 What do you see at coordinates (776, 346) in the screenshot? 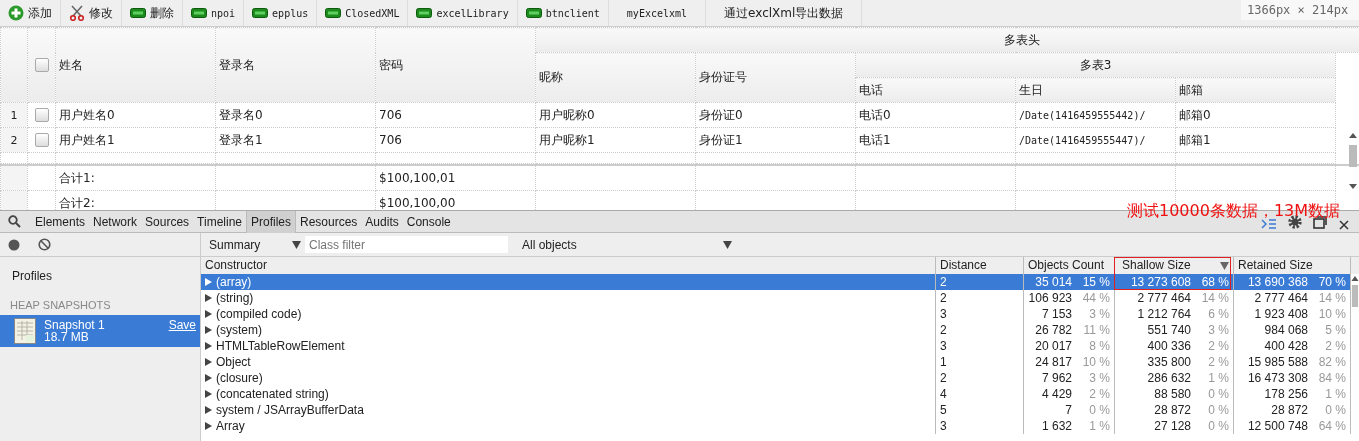
I see `heap-row: HTMLTableRowElement 3 20 017 8 % 400 336 2 % 400 428 2 %` at bounding box center [776, 346].